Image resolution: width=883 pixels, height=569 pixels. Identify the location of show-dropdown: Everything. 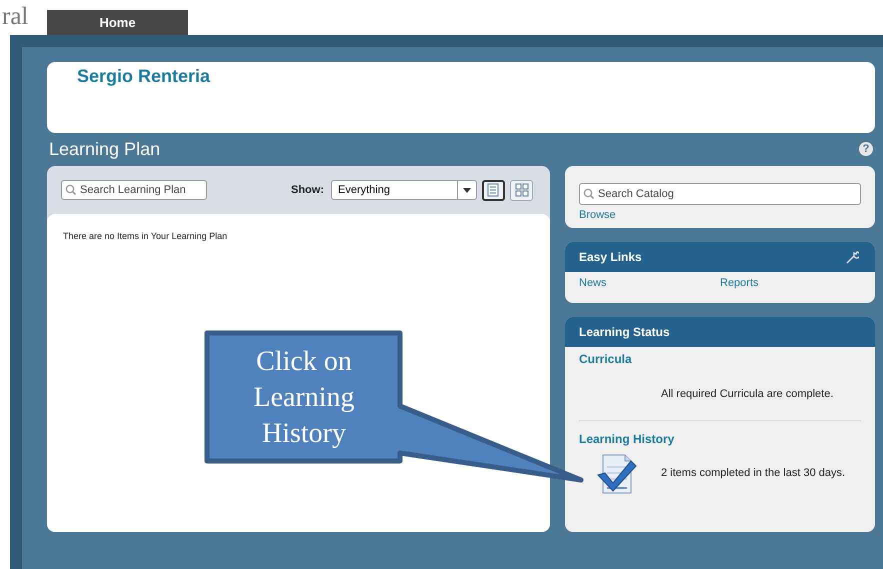
(404, 190).